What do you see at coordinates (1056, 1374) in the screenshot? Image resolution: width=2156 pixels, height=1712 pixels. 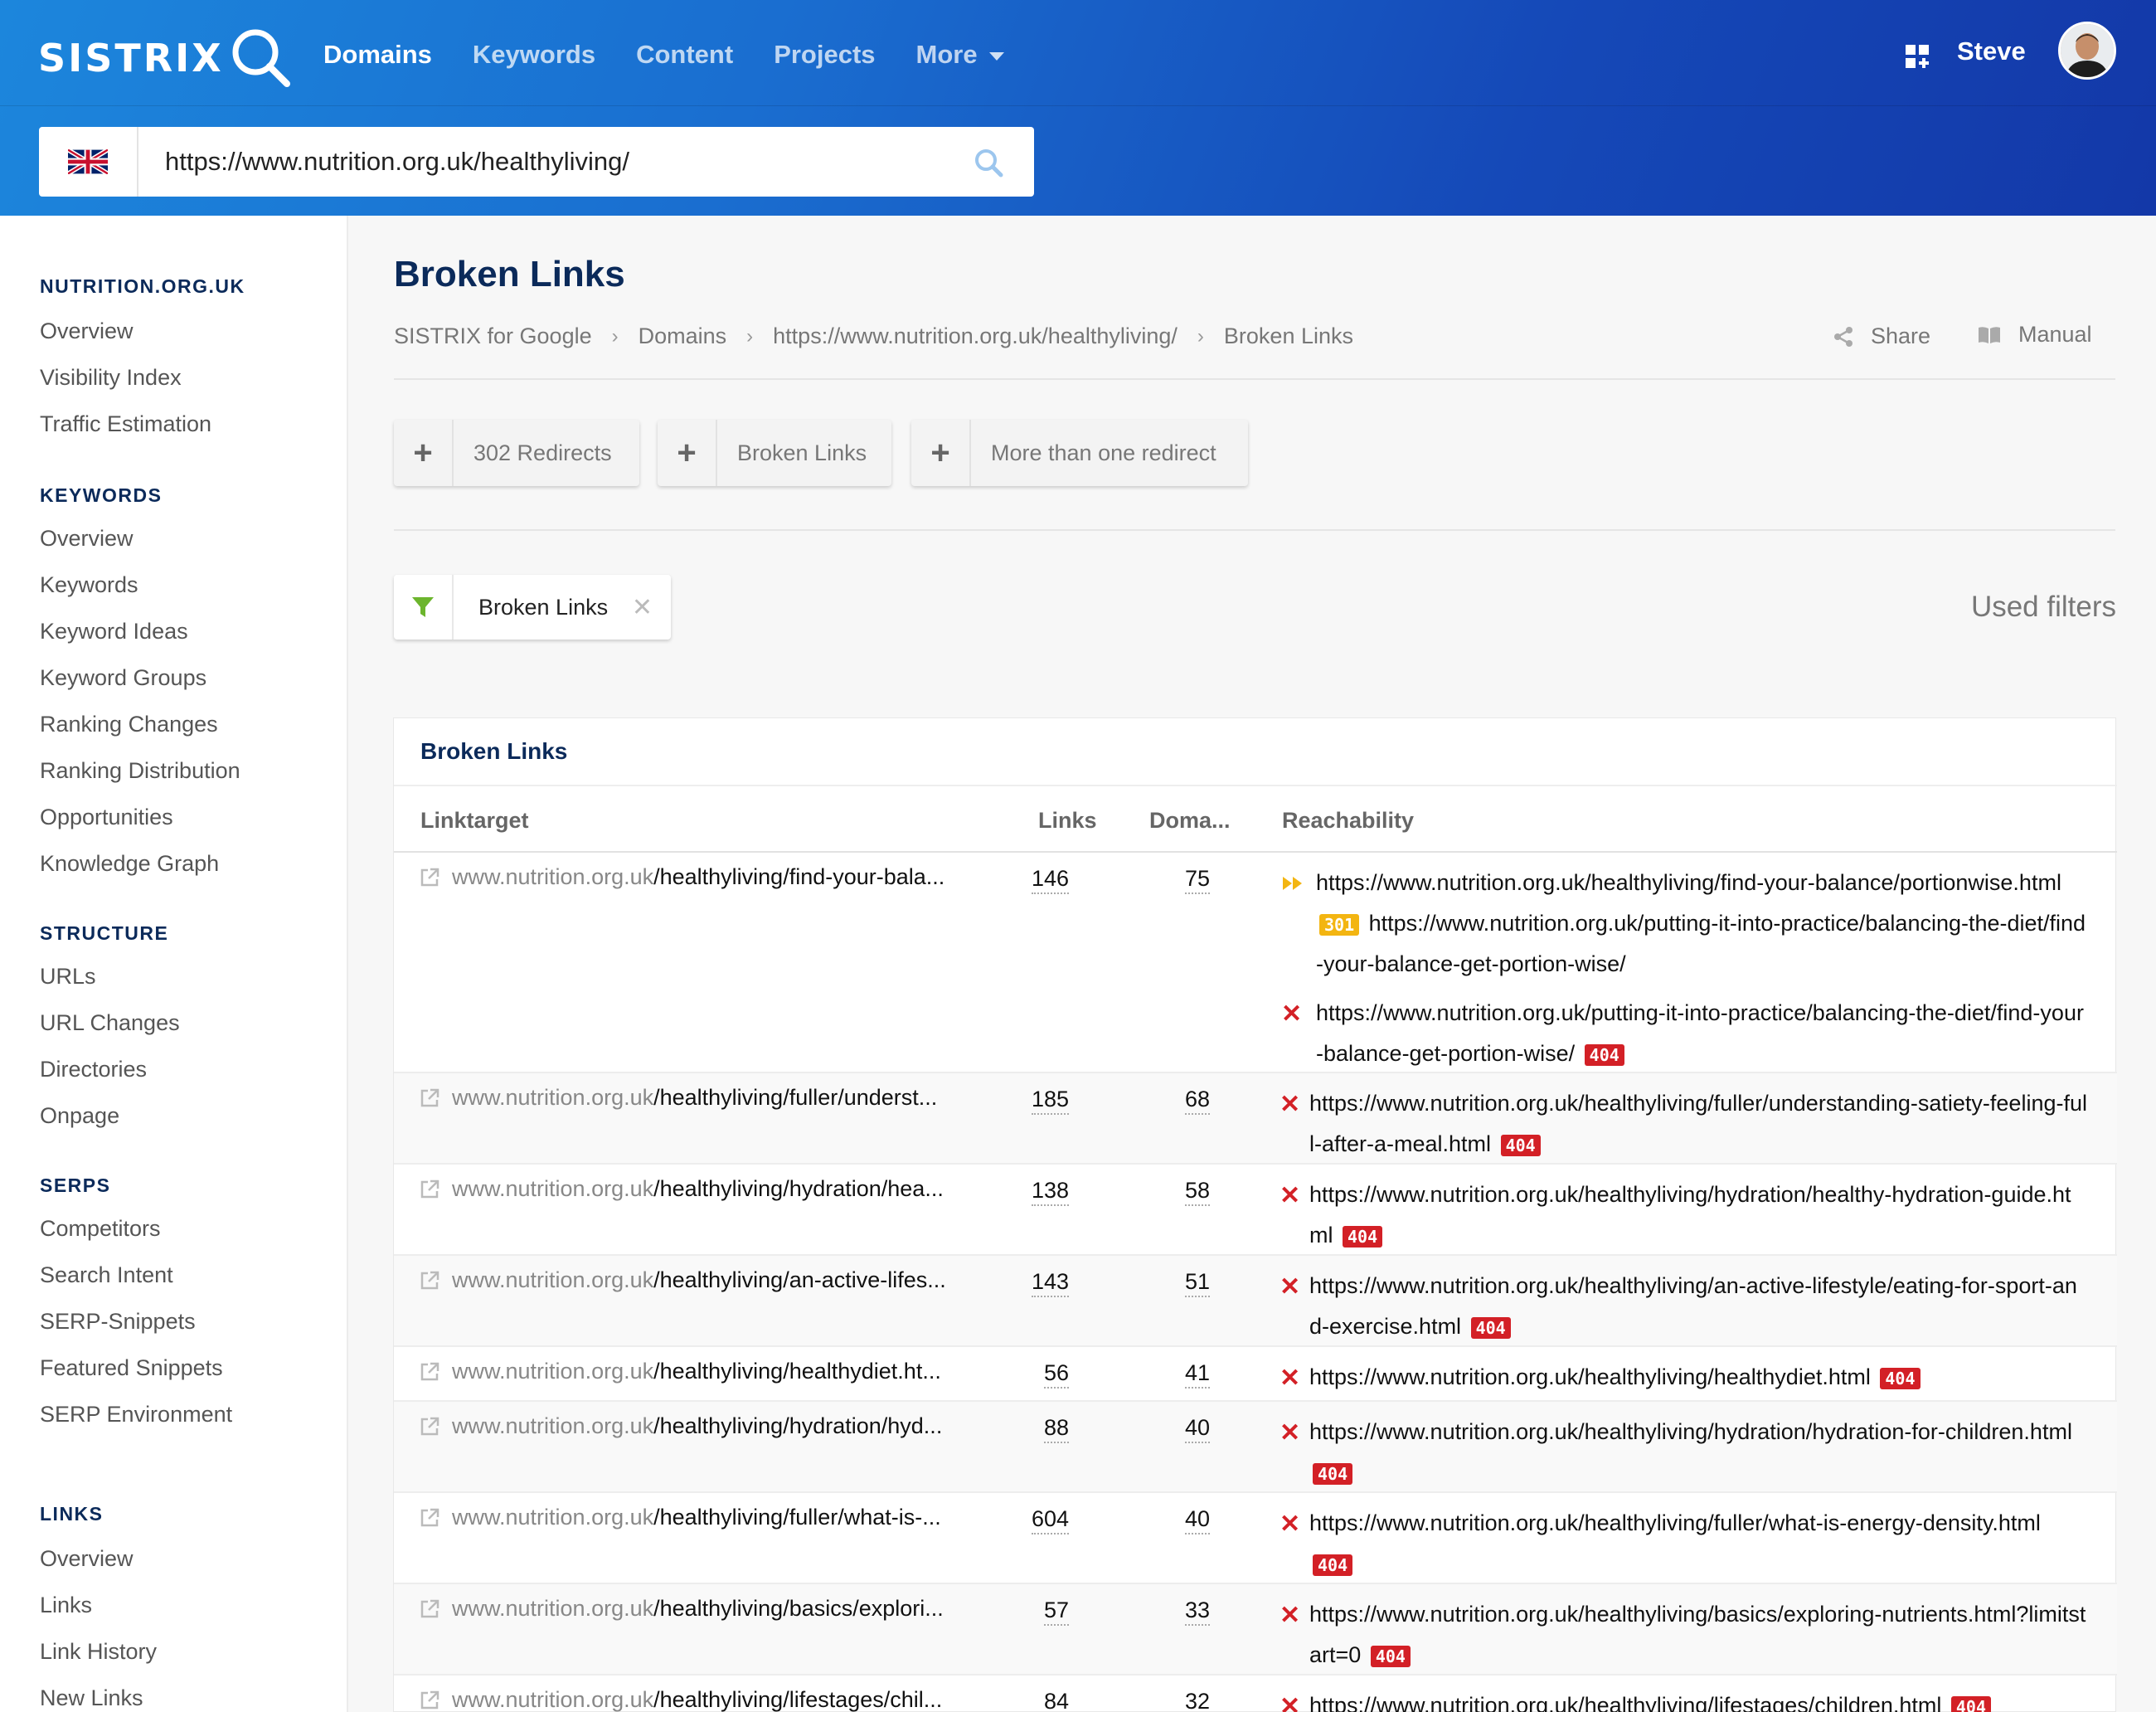 I see `links-count: 56` at bounding box center [1056, 1374].